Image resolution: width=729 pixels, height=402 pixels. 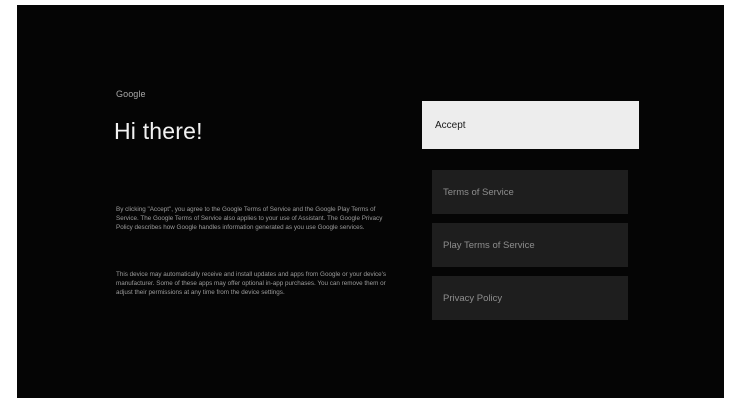 I want to click on play-terms-of-service-button: Play Terms of Service, so click(x=530, y=245).